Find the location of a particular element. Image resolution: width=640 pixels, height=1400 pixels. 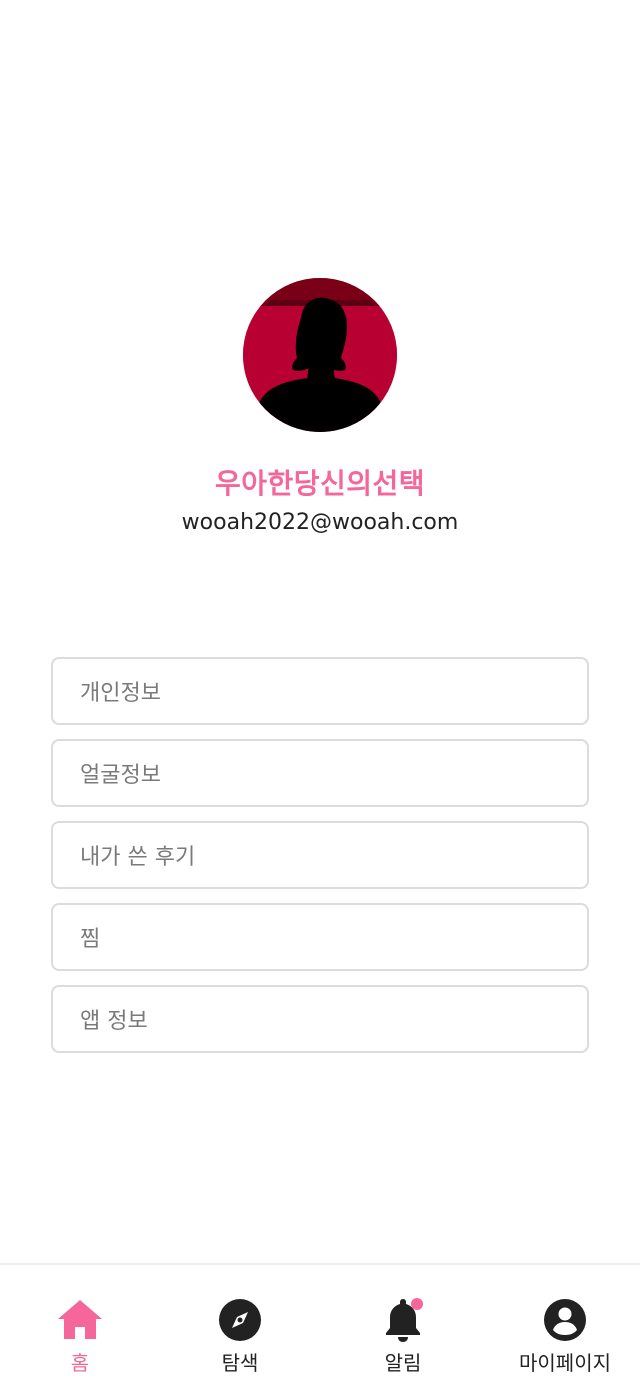

compass-icon is located at coordinates (240, 1320).